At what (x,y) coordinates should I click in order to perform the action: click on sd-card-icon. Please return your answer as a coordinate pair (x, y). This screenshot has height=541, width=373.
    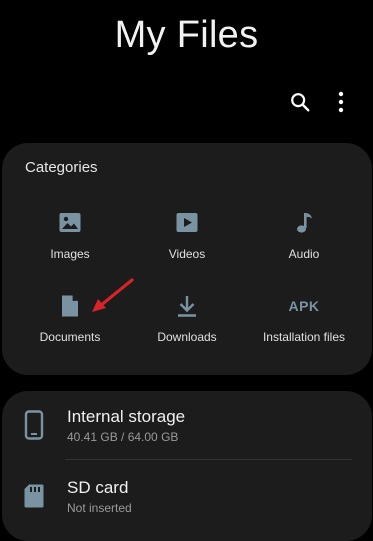
    Looking at the image, I should click on (34, 496).